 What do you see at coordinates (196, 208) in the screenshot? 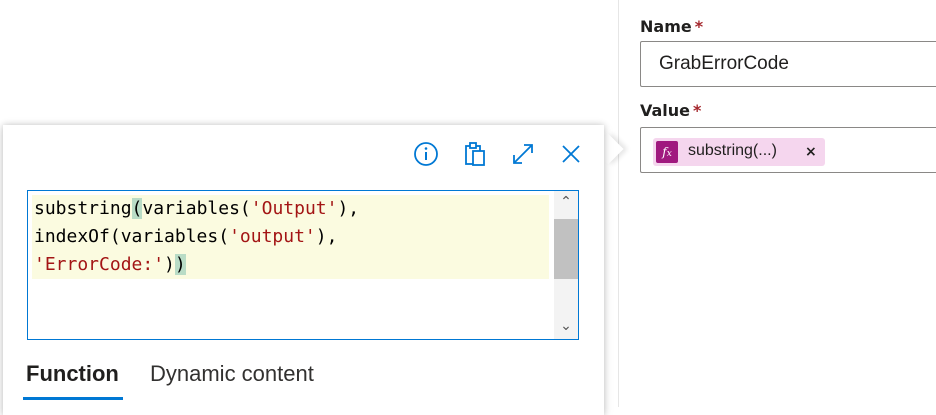
I see `code-token: variables(` at bounding box center [196, 208].